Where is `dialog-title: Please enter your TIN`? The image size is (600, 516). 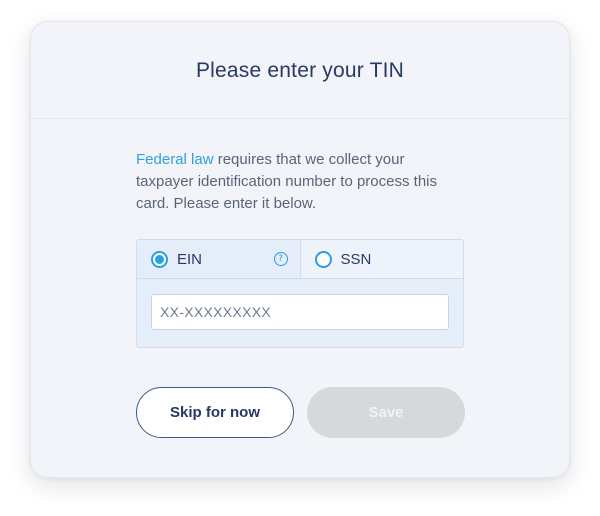
dialog-title: Please enter your TIN is located at coordinates (300, 70).